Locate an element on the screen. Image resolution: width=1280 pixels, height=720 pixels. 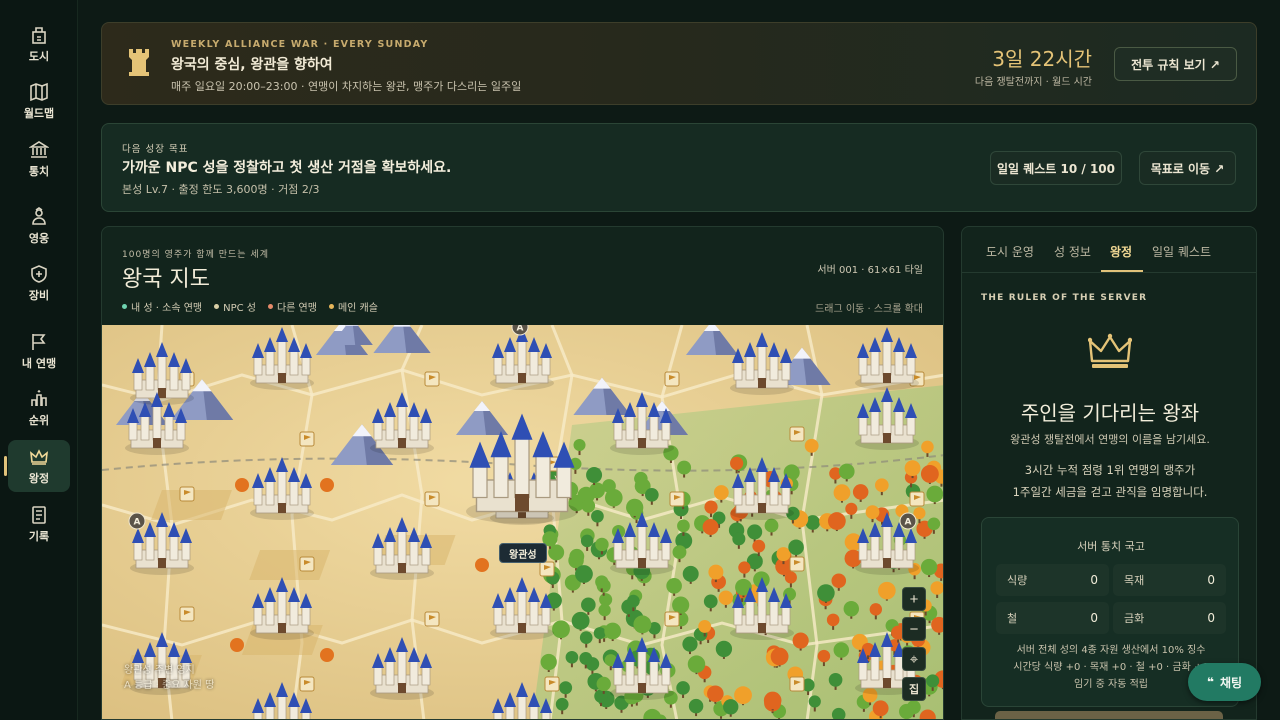
war-countdown-sub: 다음 쟁탈전까지 · 월드 시간 is located at coordinates (1033, 82).